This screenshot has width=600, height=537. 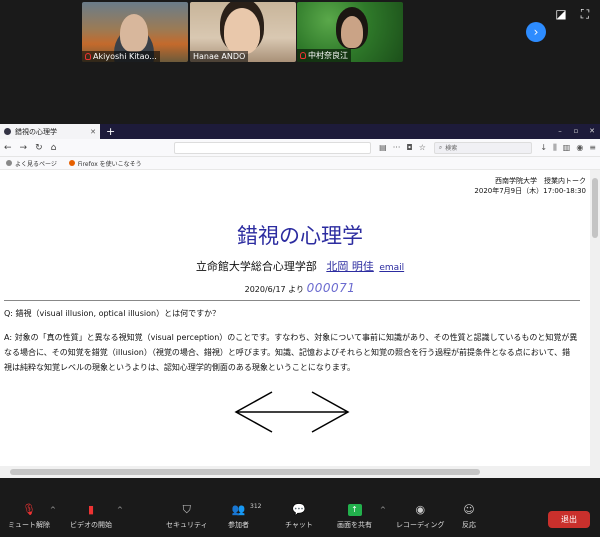 What do you see at coordinates (543, 148) in the screenshot?
I see `download-icon: ↓` at bounding box center [543, 148].